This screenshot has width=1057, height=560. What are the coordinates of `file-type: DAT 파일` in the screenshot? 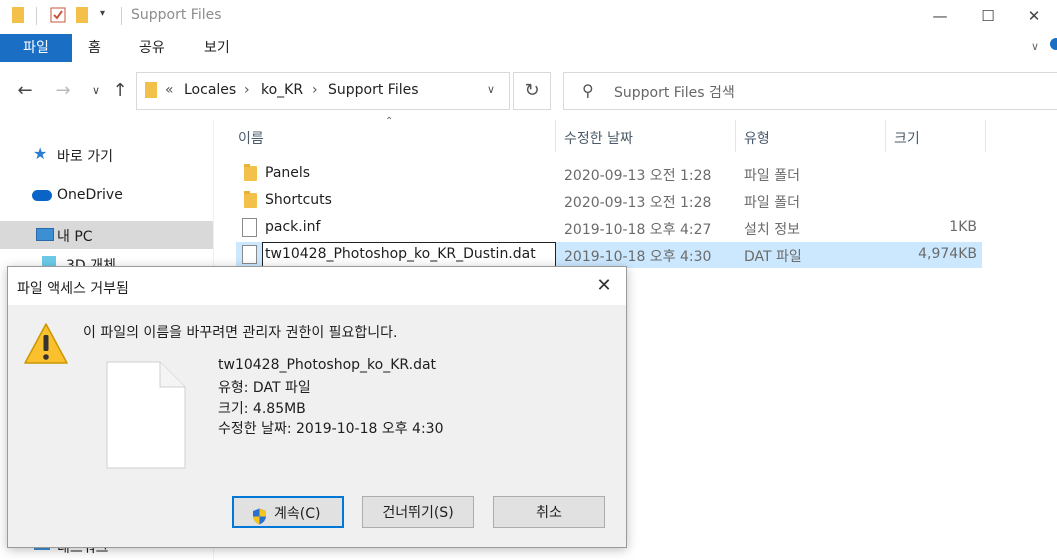 It's located at (773, 257).